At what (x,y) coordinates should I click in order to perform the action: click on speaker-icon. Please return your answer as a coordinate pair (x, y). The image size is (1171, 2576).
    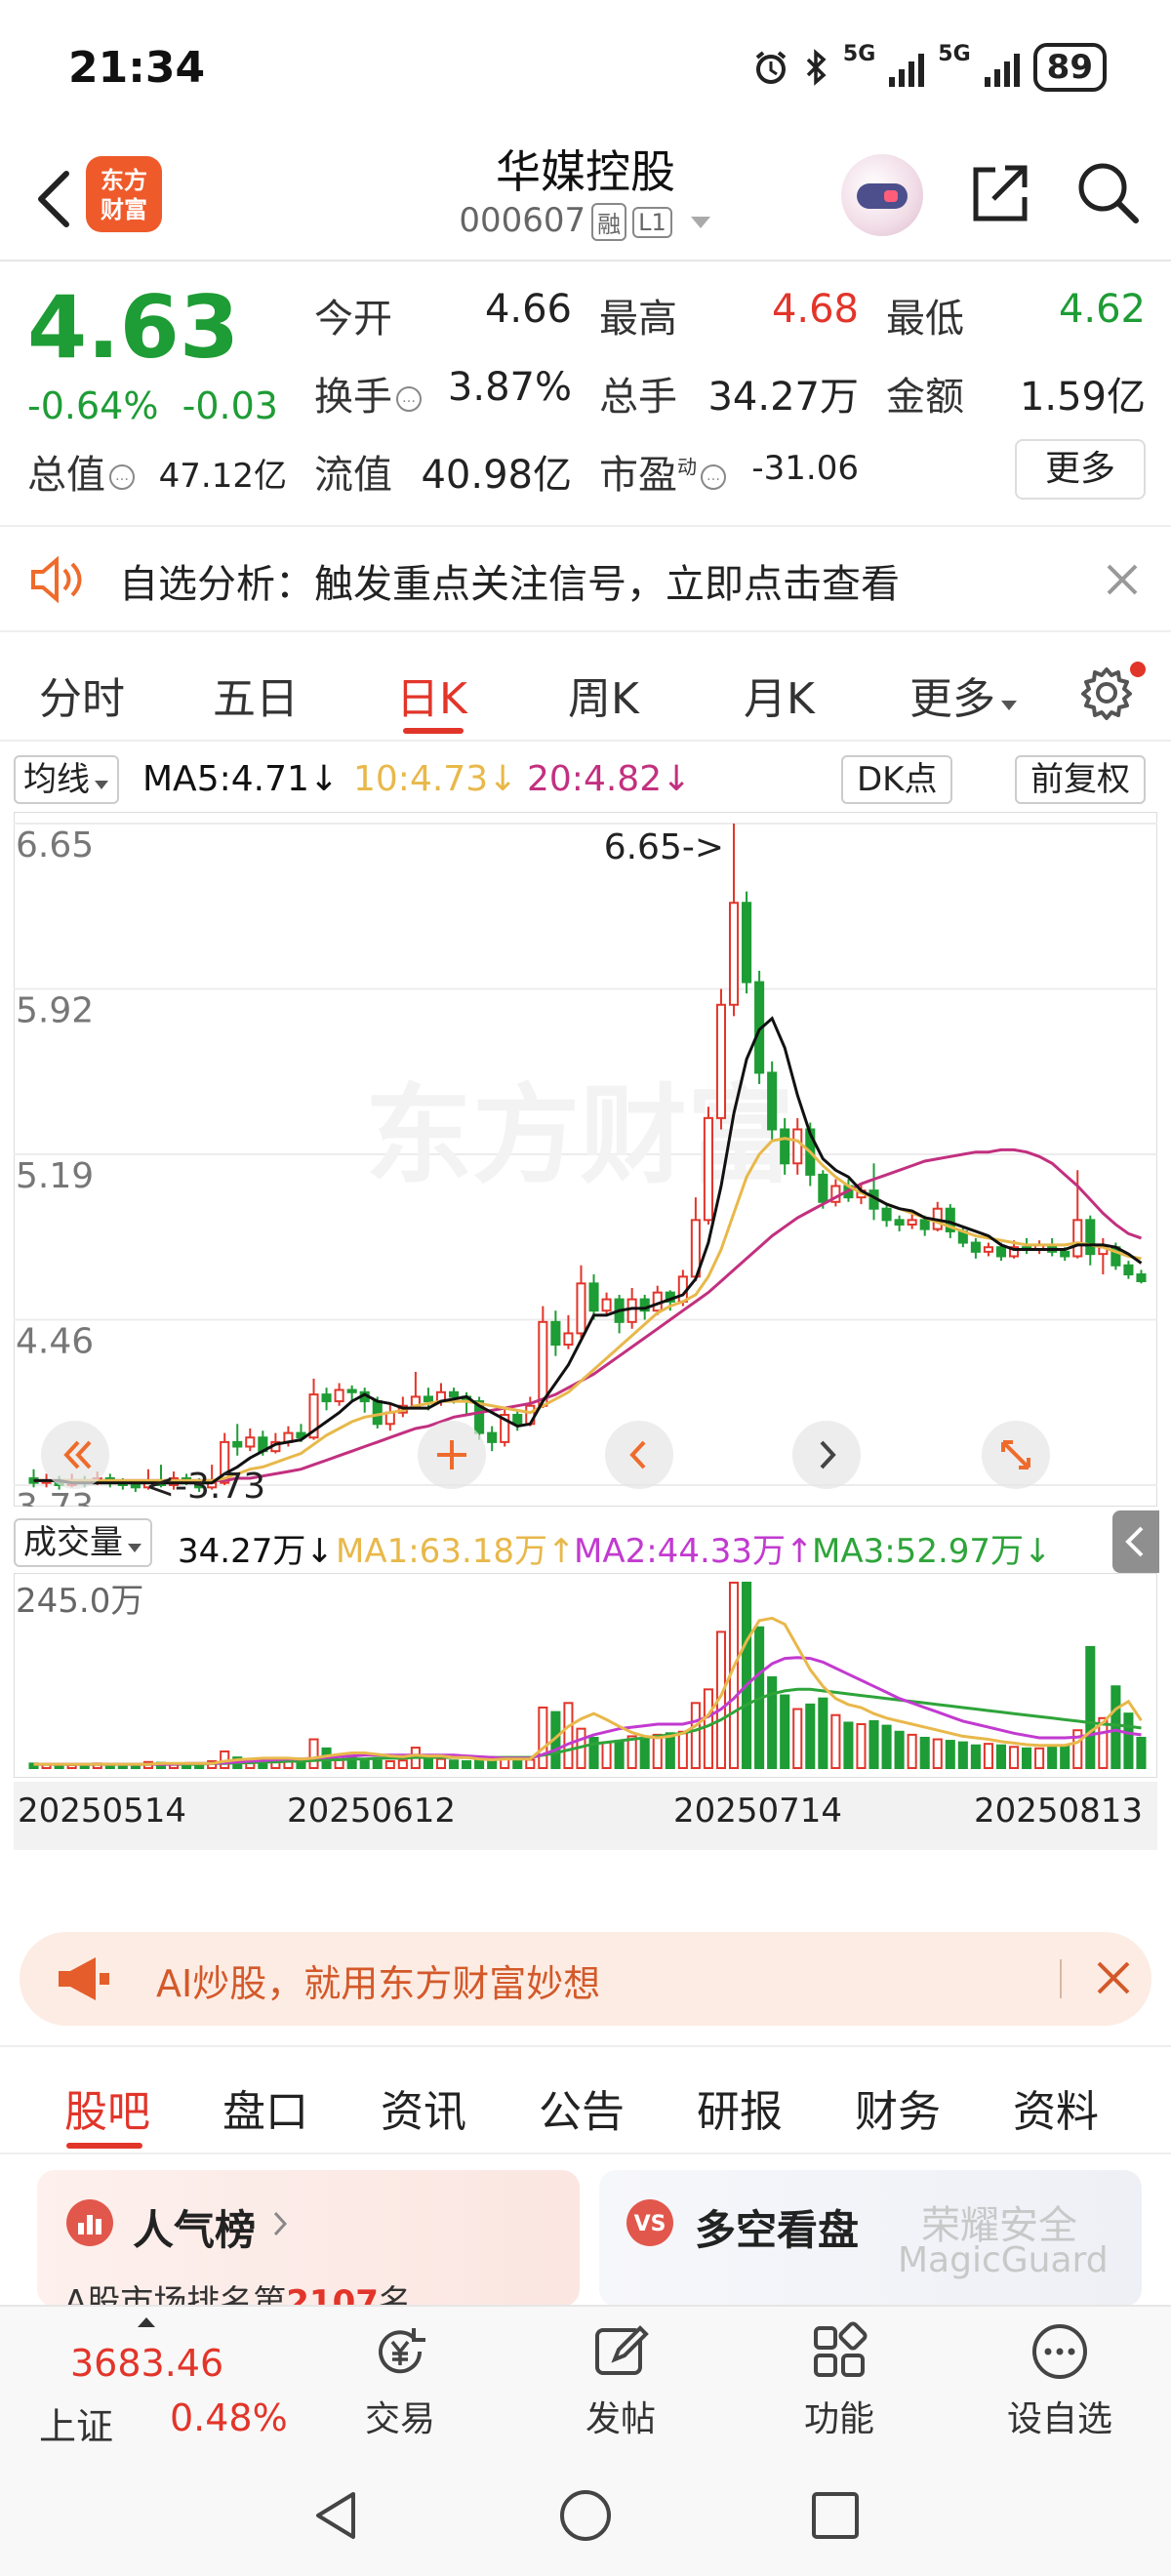
    Looking at the image, I should click on (56, 579).